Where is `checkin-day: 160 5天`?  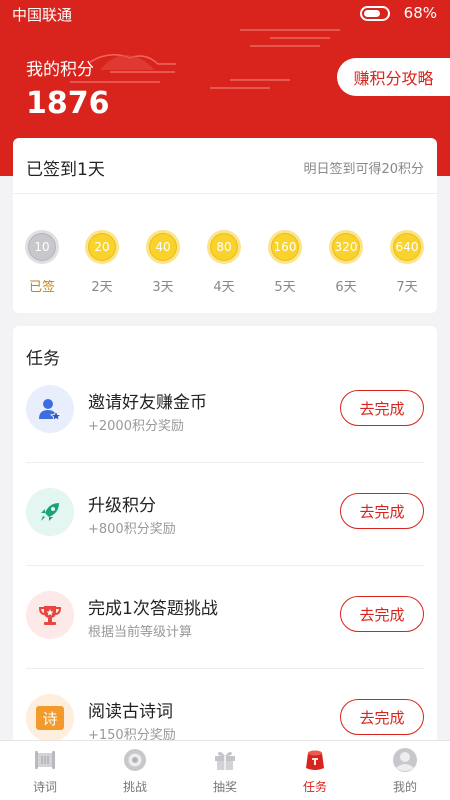 checkin-day: 160 5天 is located at coordinates (285, 262).